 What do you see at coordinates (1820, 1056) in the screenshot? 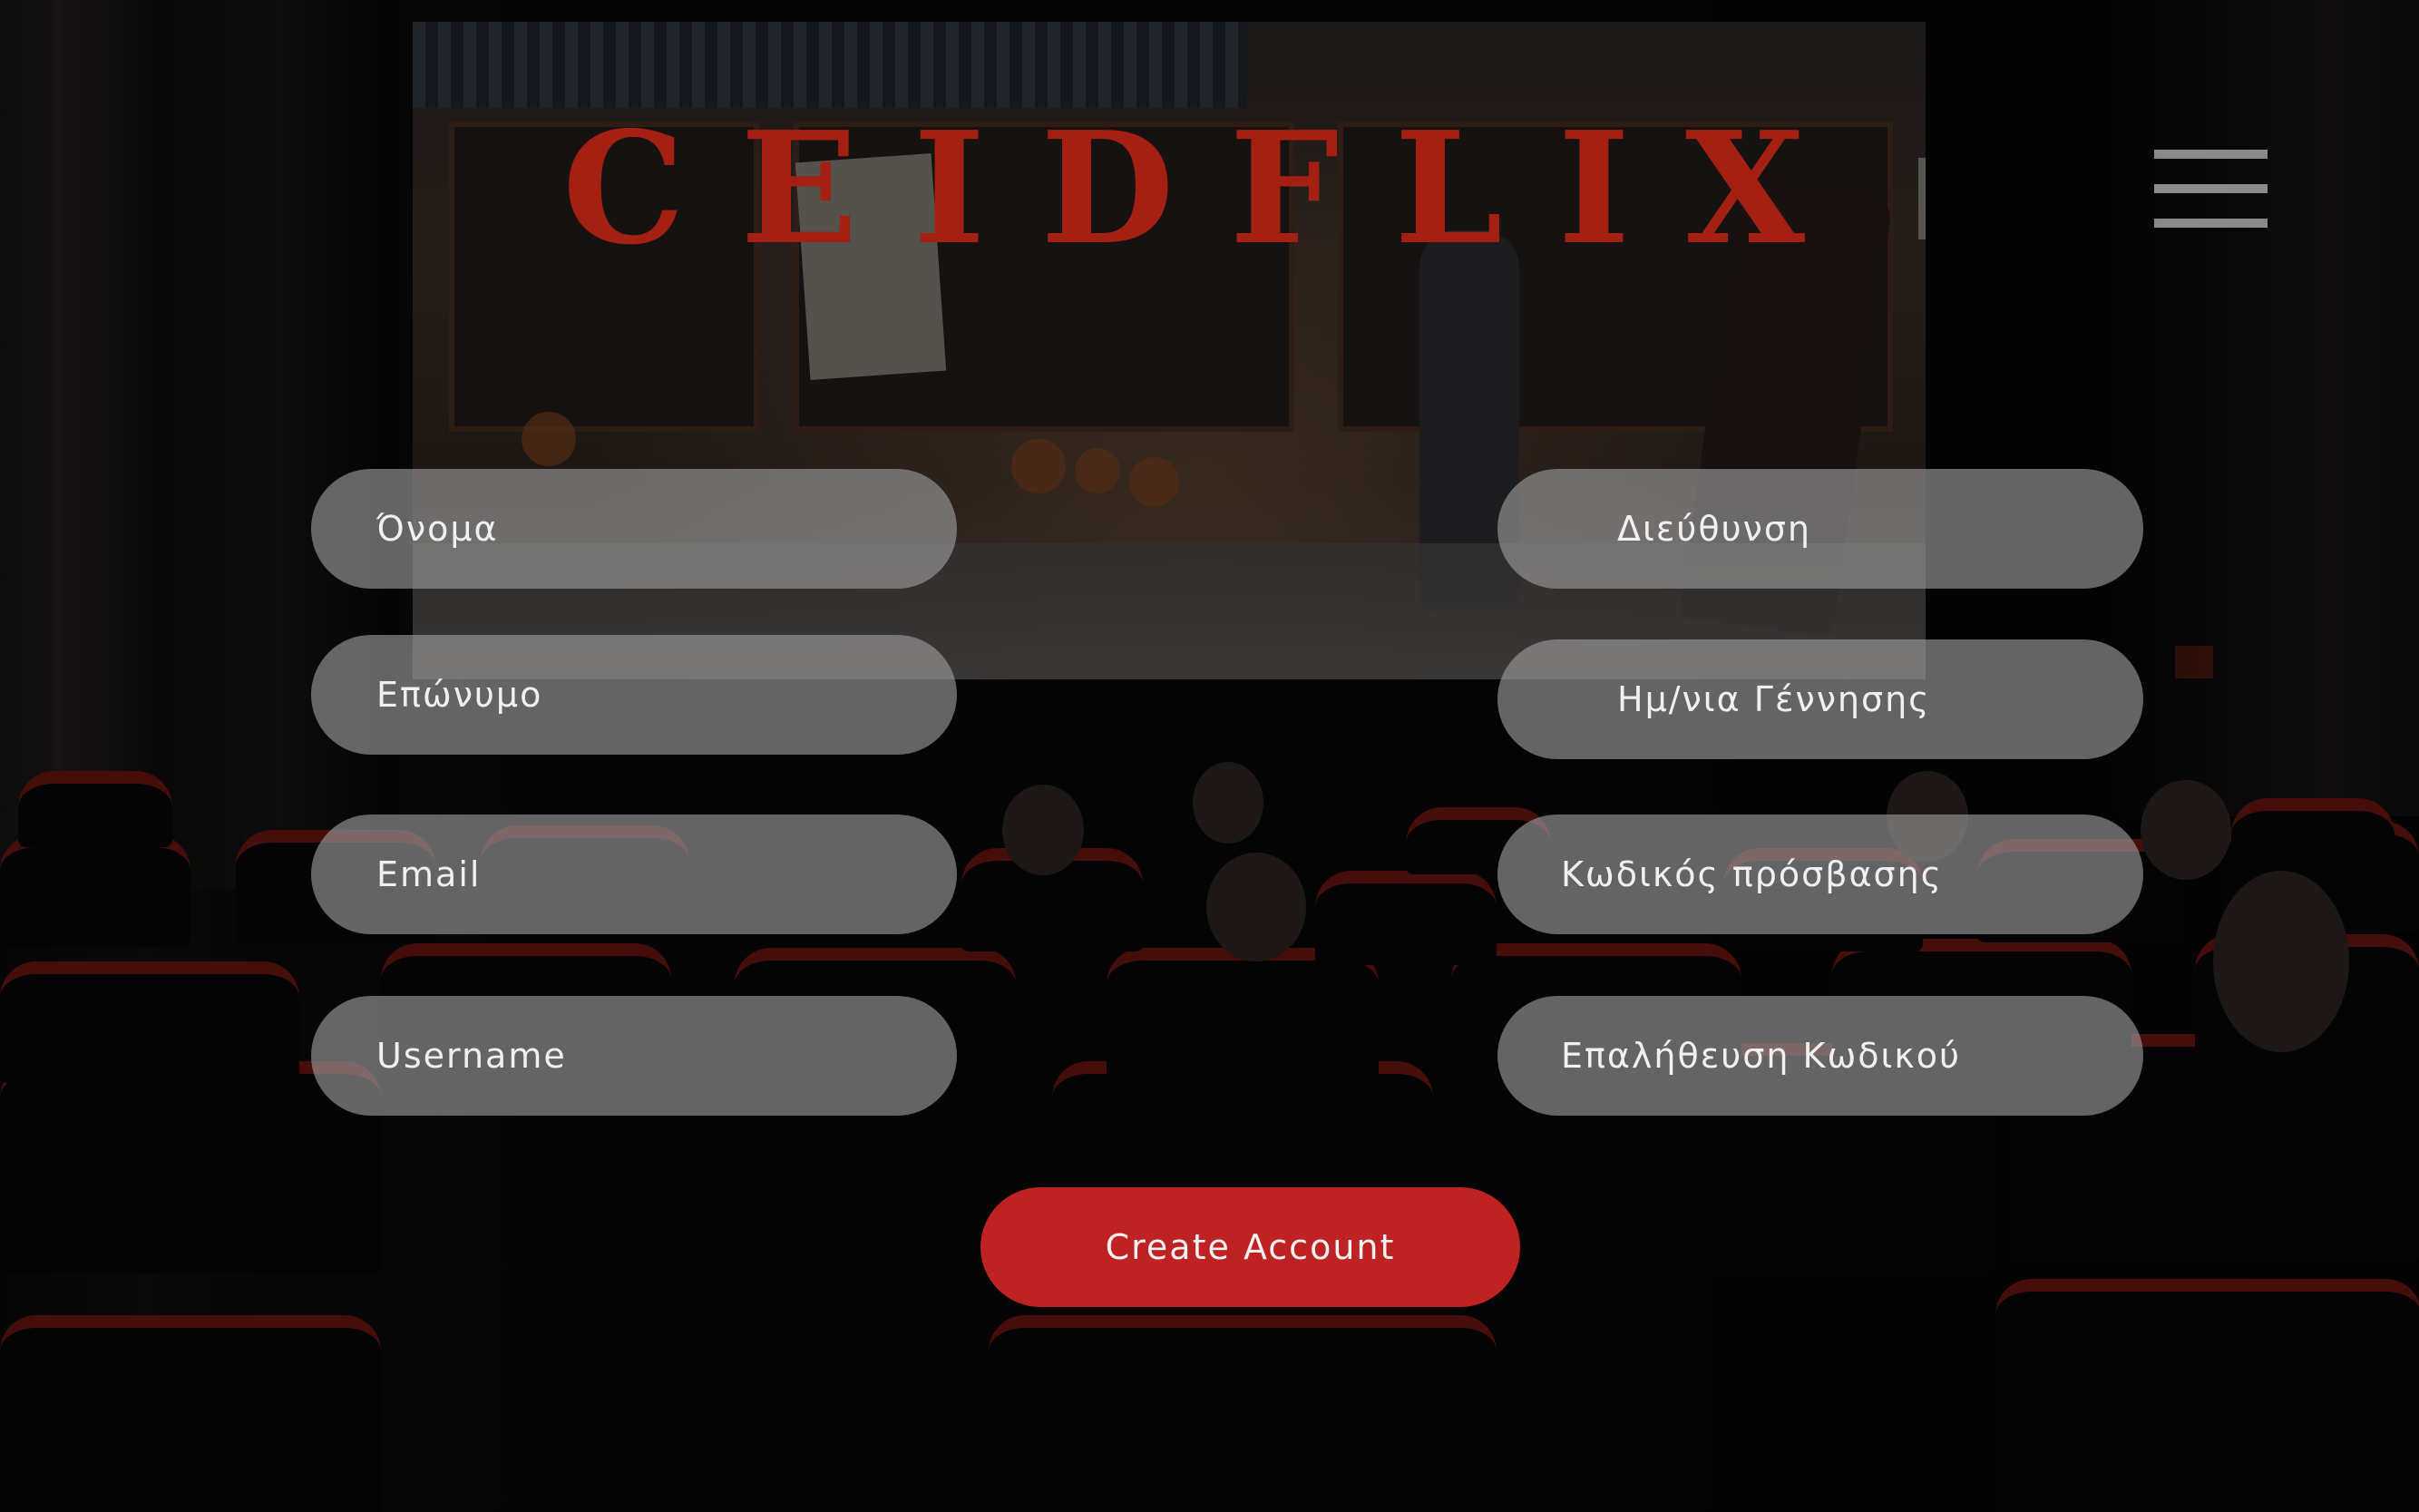
I see `confirm-password-input` at bounding box center [1820, 1056].